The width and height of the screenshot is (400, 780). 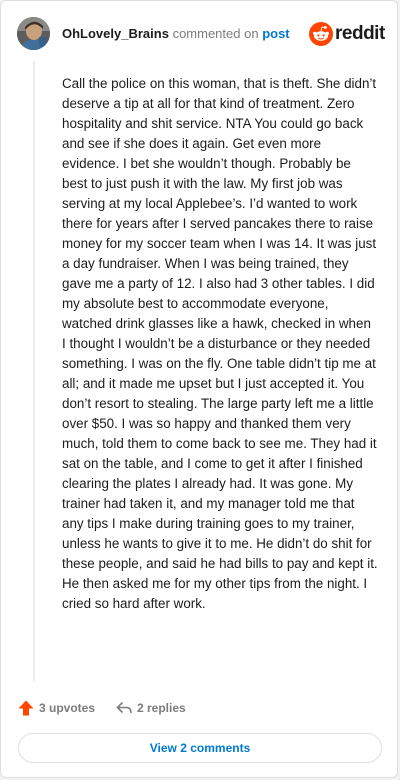 I want to click on avatar-image, so click(x=33, y=33).